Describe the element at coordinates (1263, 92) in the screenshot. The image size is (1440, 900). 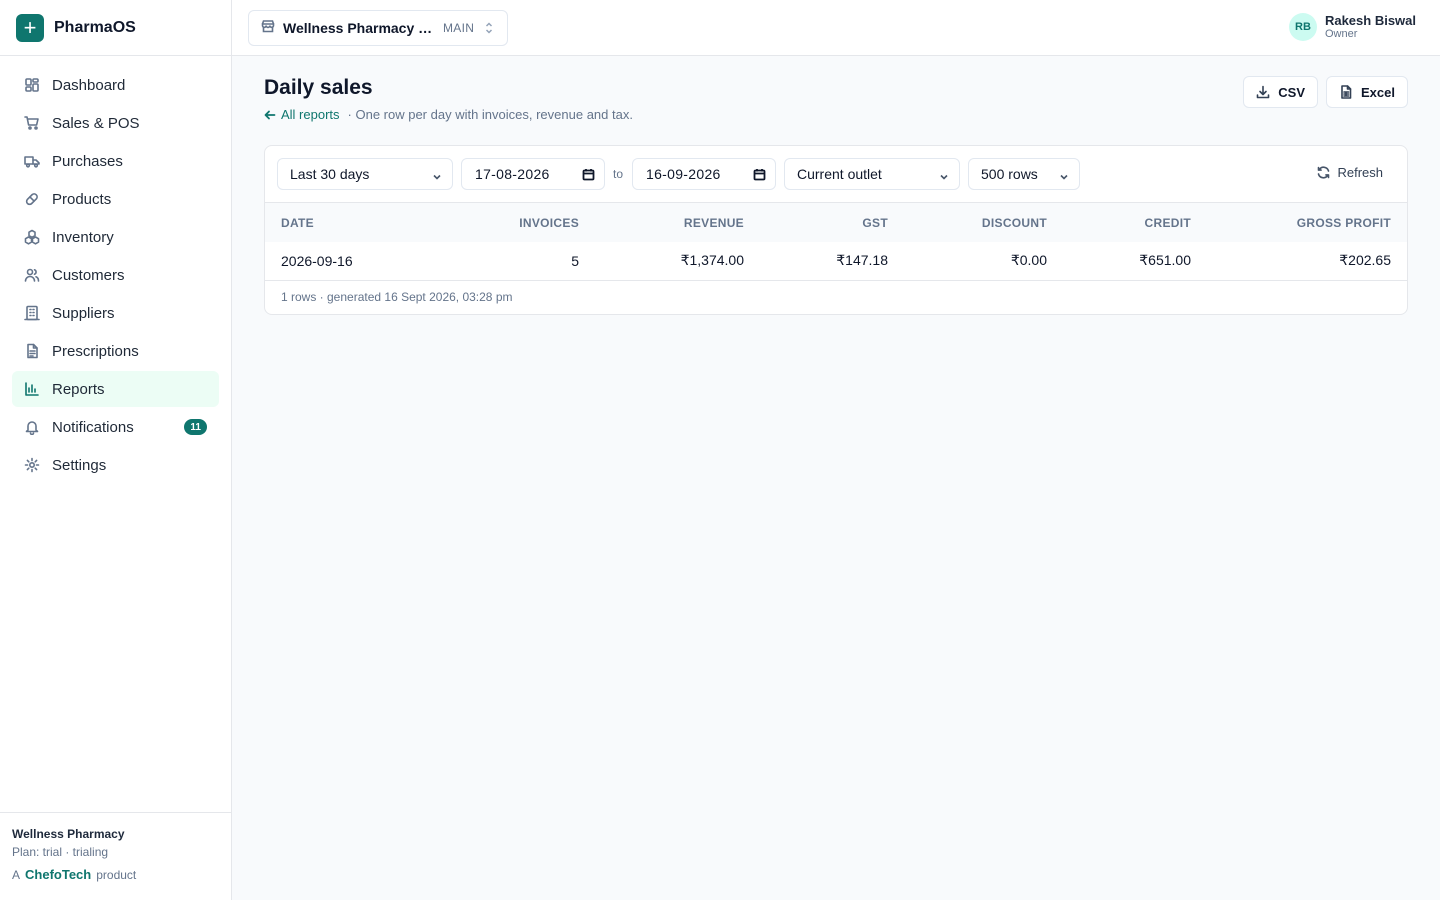
I see `download-icon` at that location.